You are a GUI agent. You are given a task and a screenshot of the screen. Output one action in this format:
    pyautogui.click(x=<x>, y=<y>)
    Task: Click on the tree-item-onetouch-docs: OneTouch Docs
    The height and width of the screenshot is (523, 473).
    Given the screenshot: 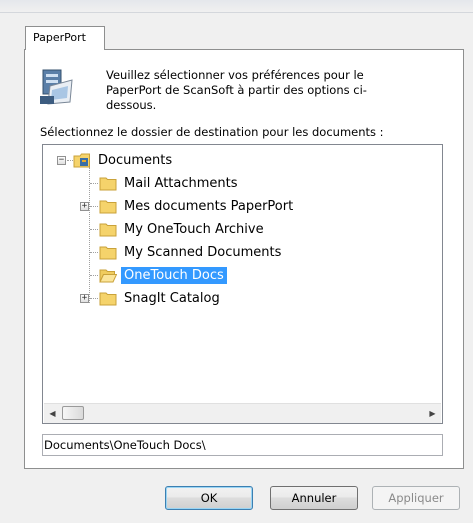 What is the action you would take?
    pyautogui.click(x=163, y=275)
    